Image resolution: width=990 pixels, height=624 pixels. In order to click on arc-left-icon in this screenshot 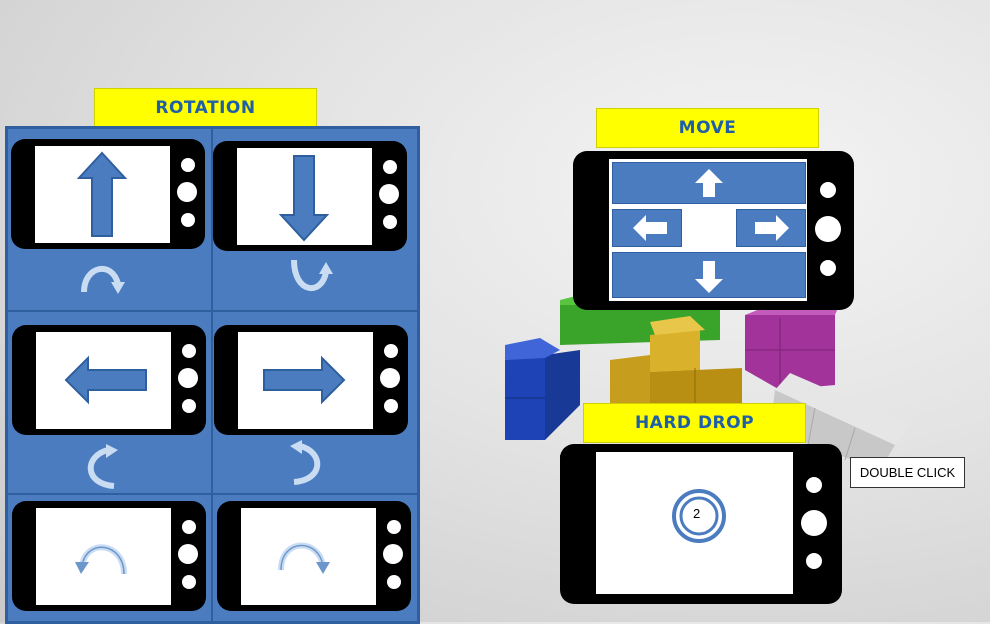, I will do `click(101, 559)`.